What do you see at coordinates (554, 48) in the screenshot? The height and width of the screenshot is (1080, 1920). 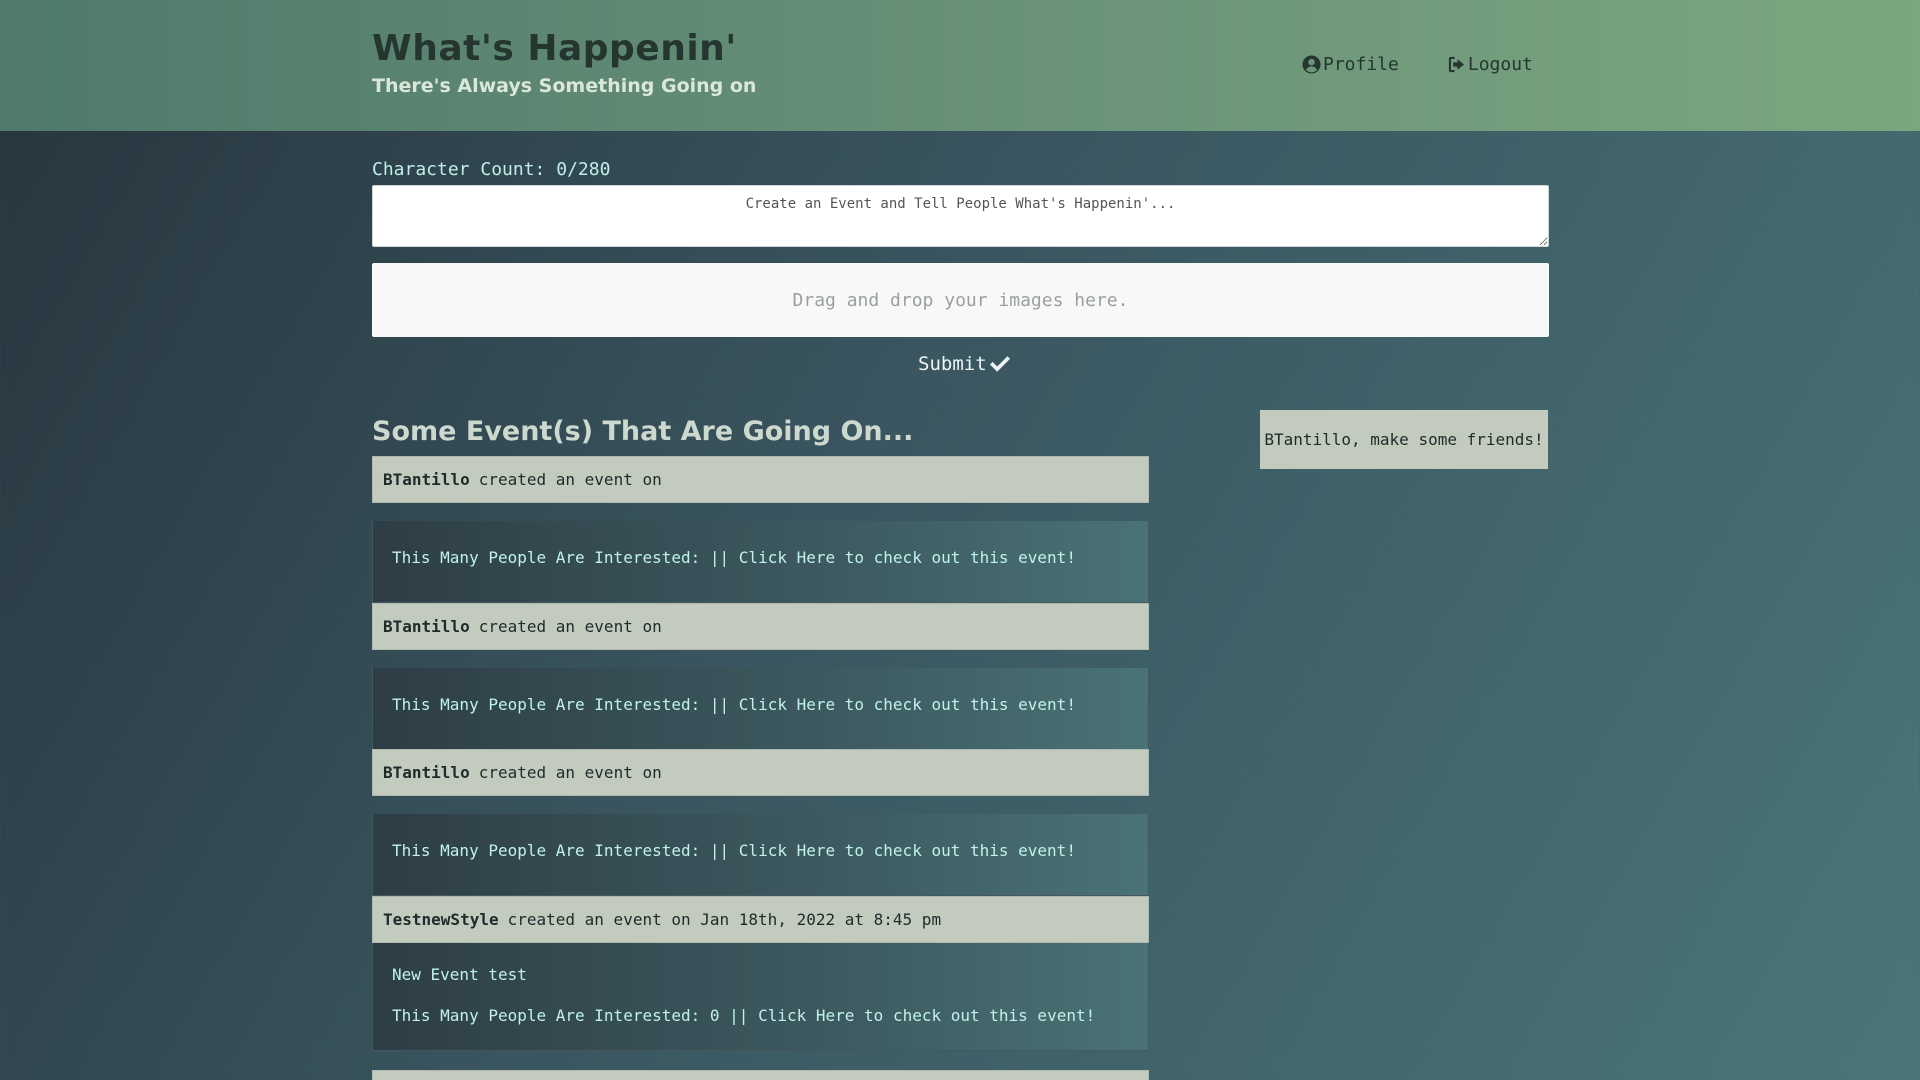 I see `site-title: What's Happenin'` at bounding box center [554, 48].